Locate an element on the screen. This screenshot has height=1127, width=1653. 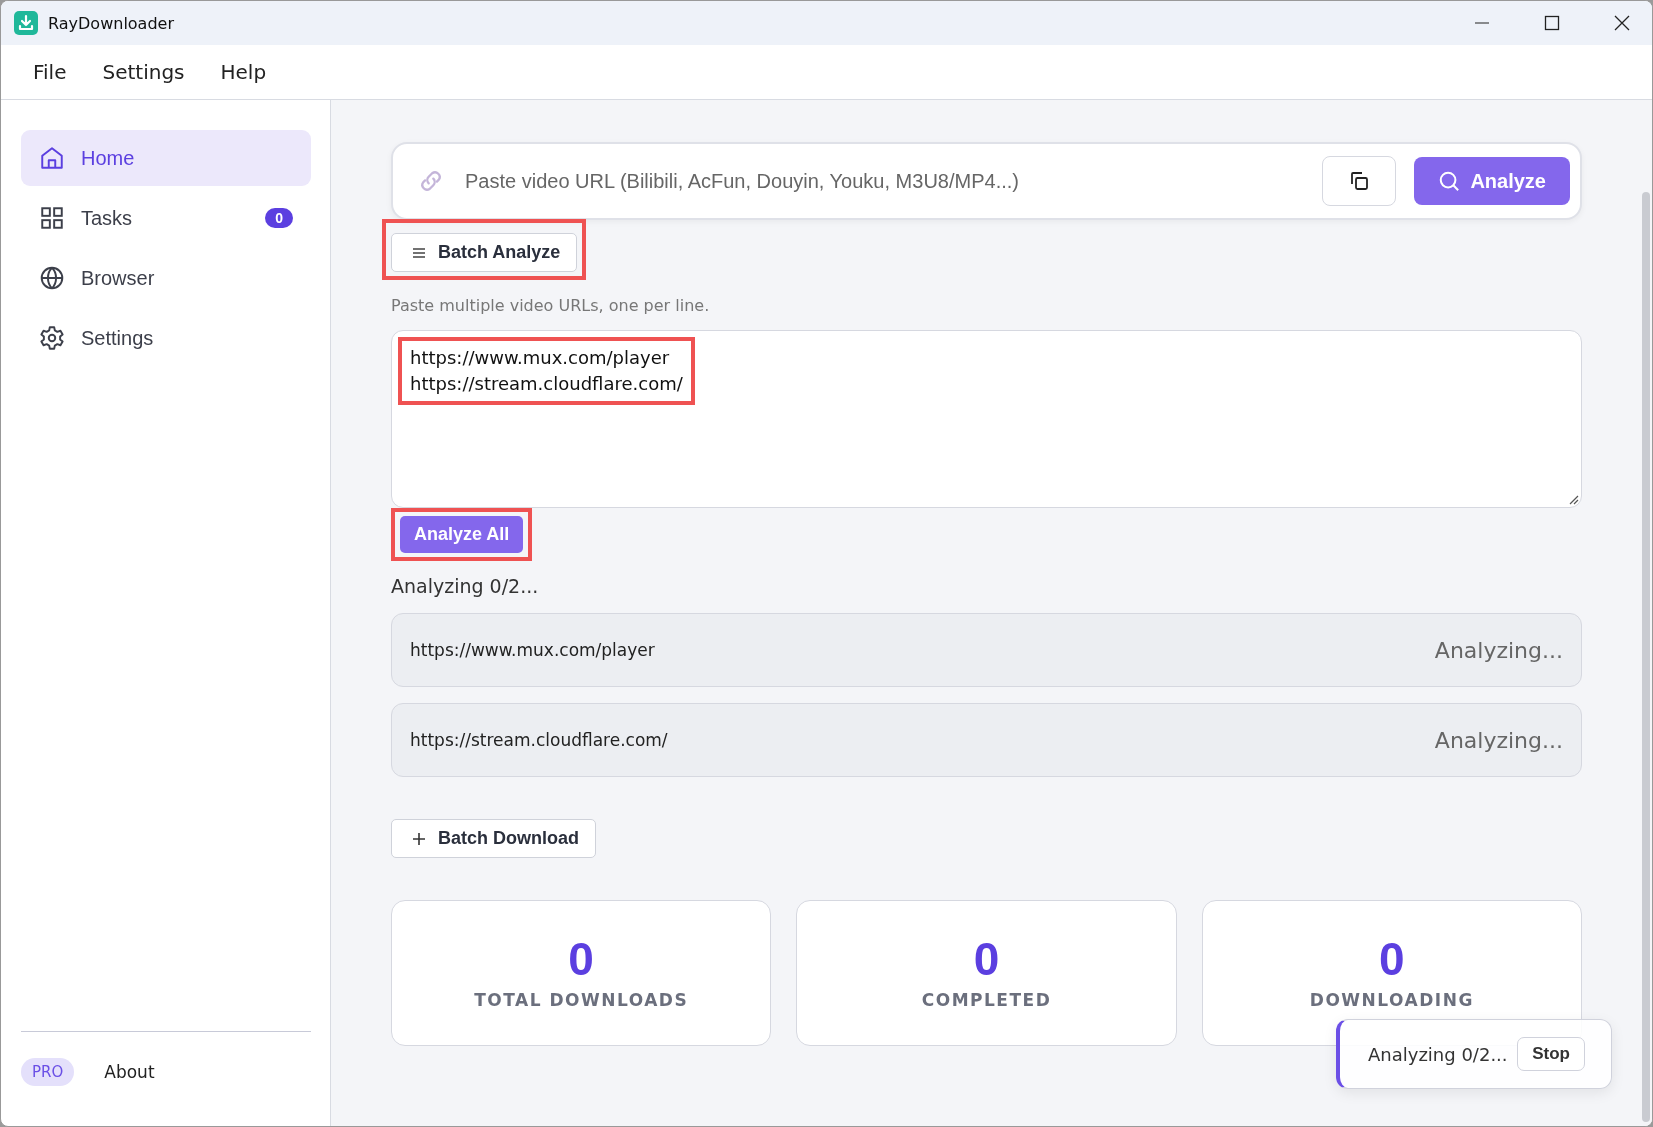
close-icon is located at coordinates (1622, 23).